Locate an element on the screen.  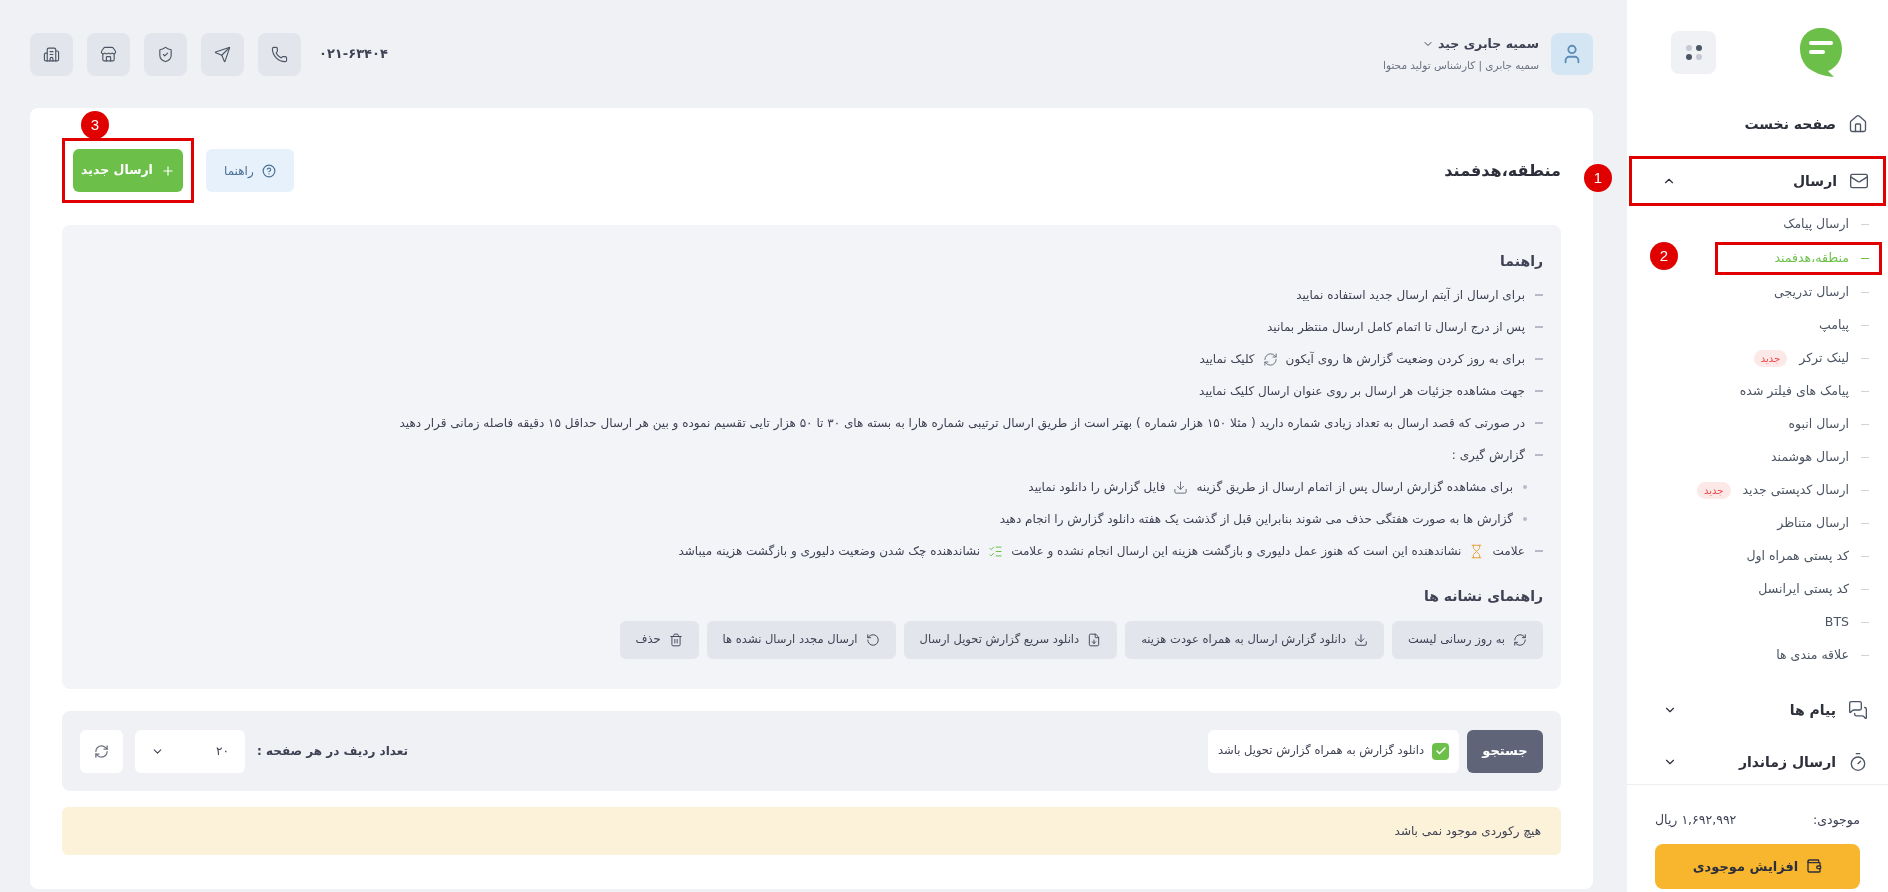
submenu-item: پیامپ is located at coordinates (1754, 325).